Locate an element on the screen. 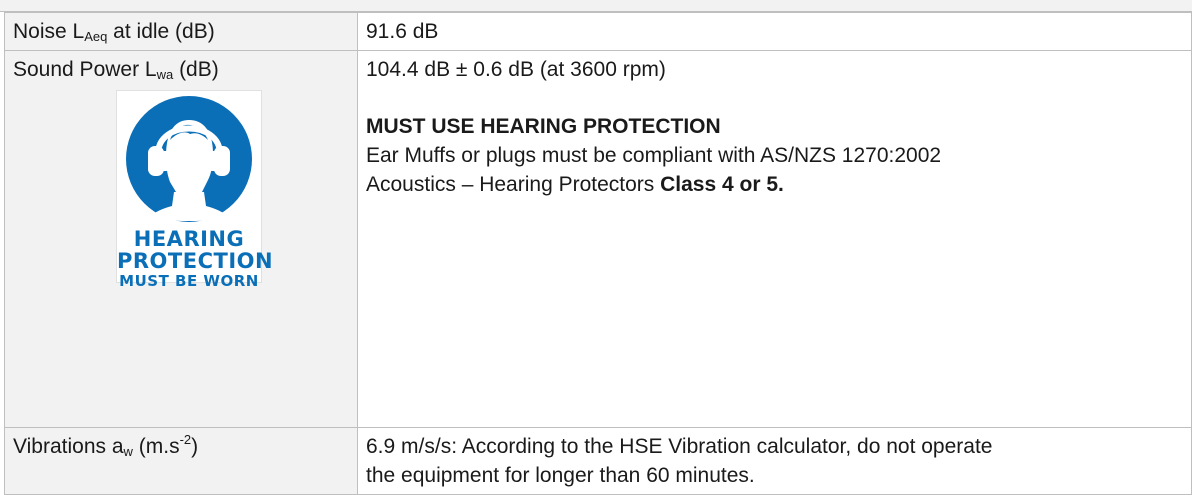 This screenshot has width=1192, height=495. noise-value: 91.6 dB is located at coordinates (402, 31).